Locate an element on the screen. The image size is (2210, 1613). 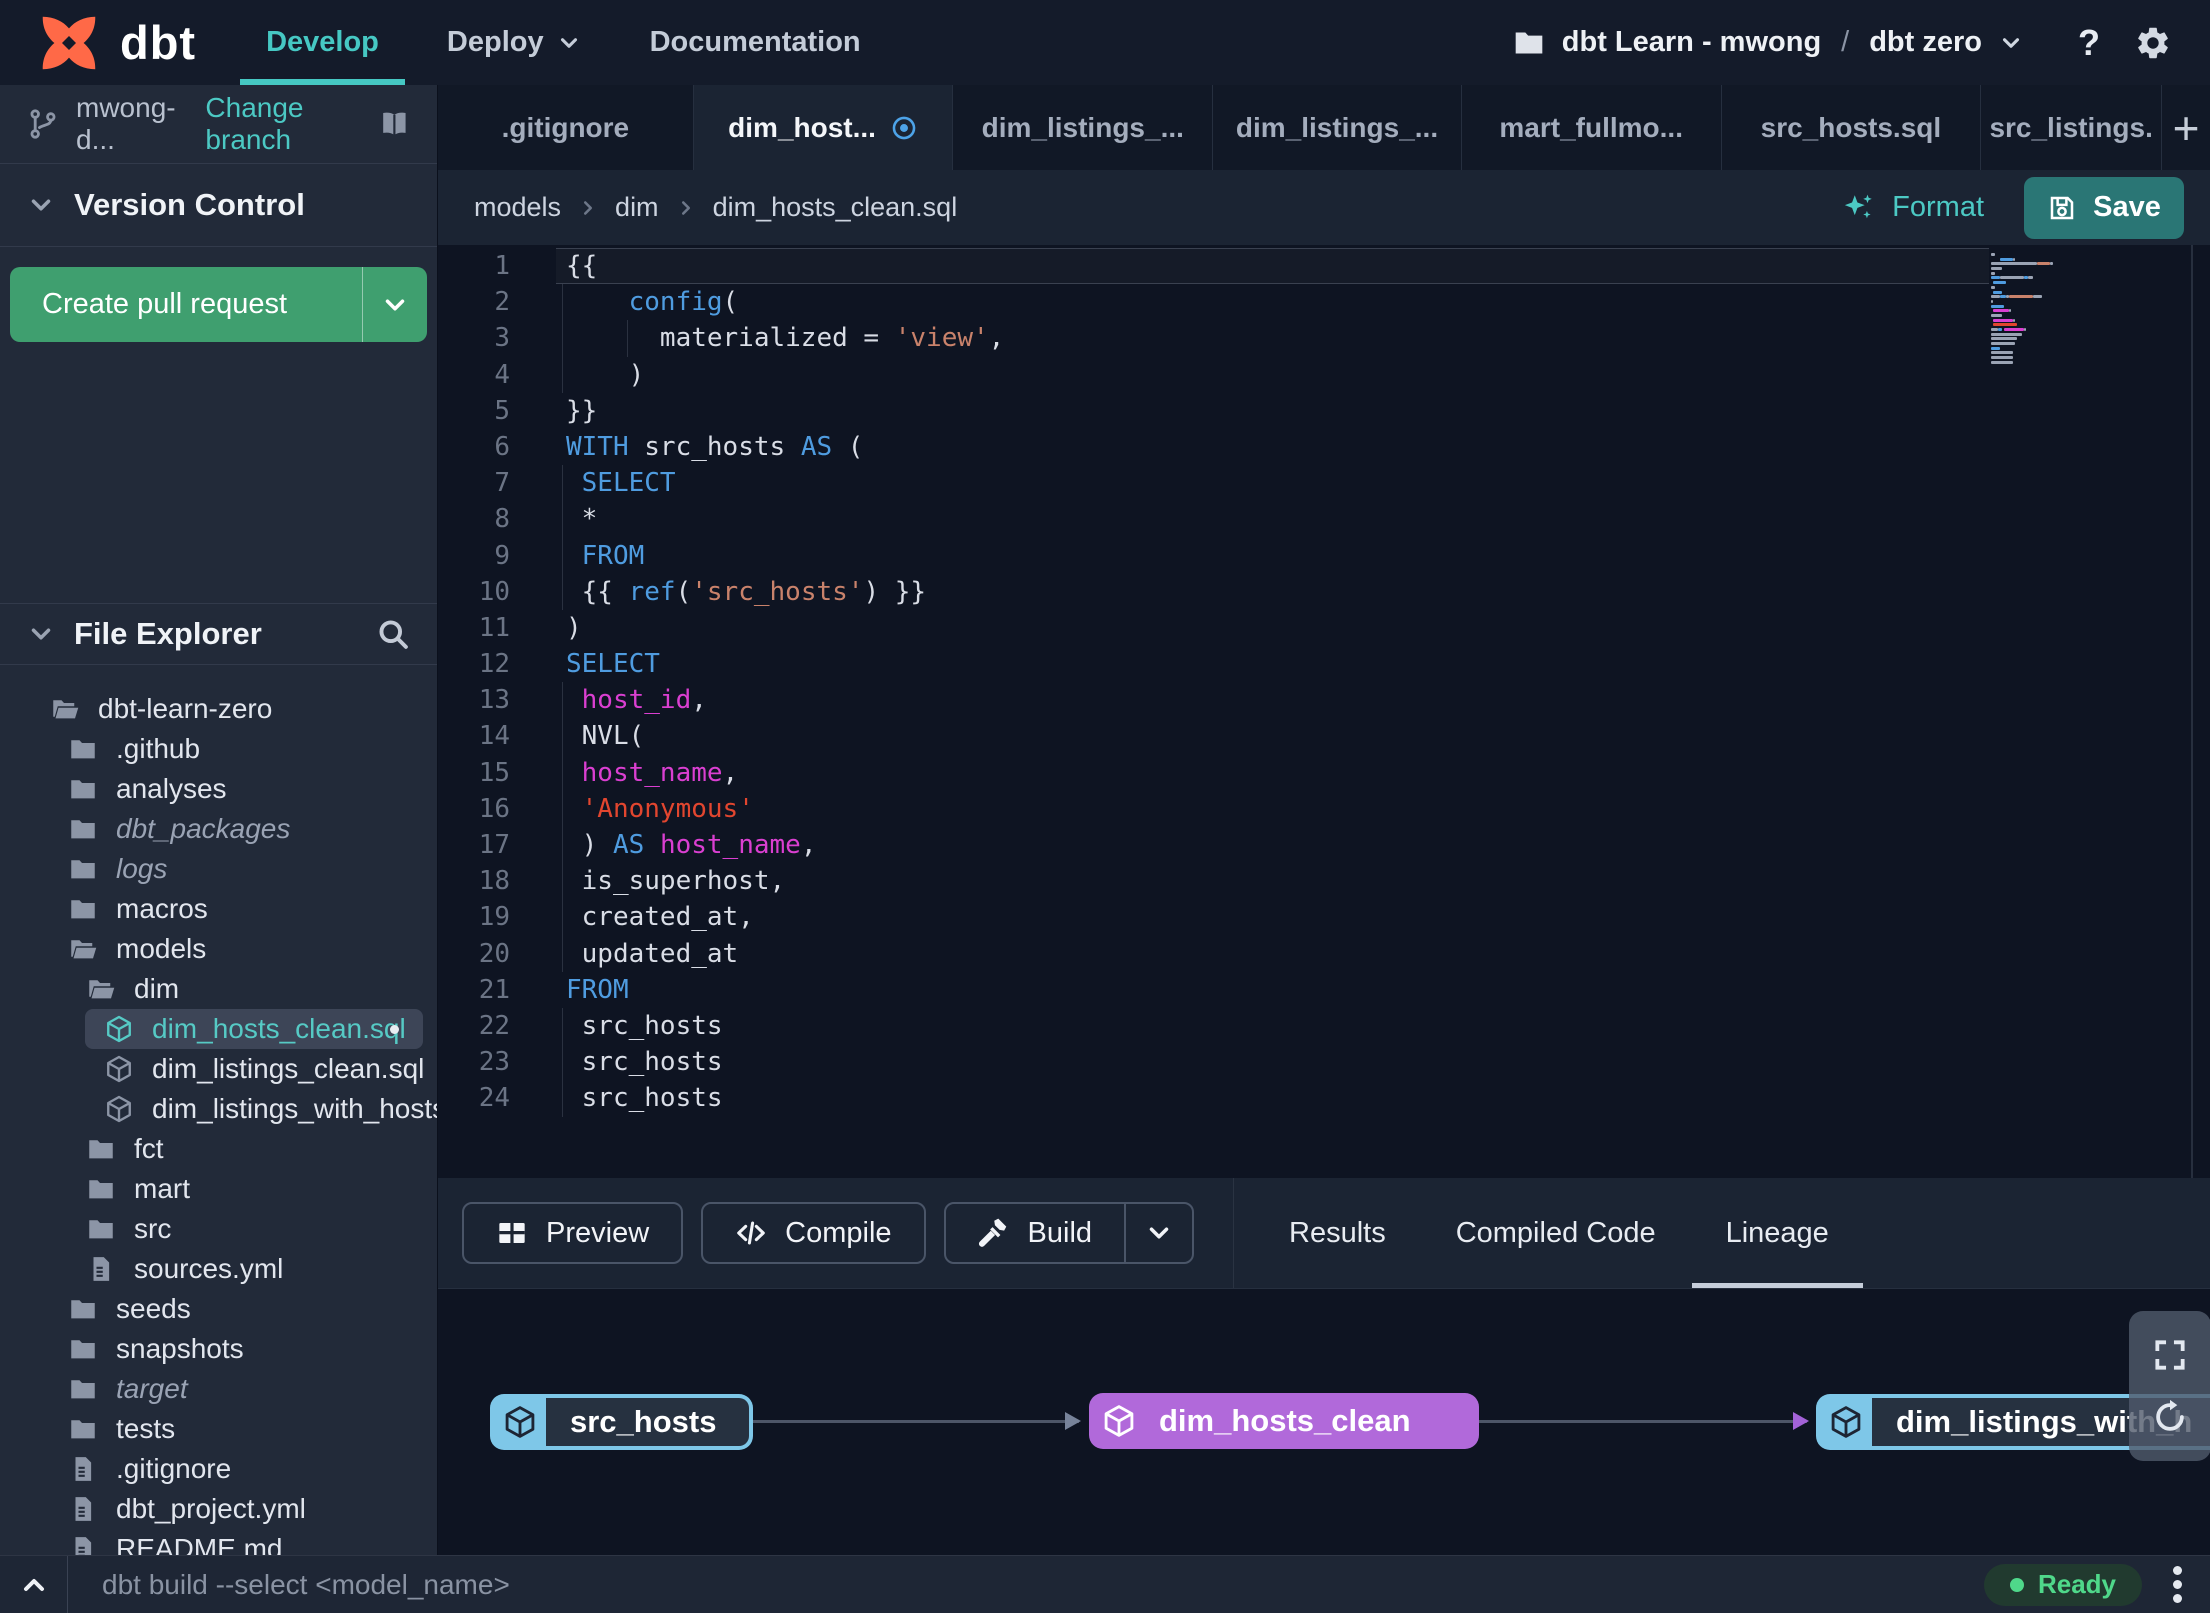
code-line-11: 11) is located at coordinates (1324, 628).